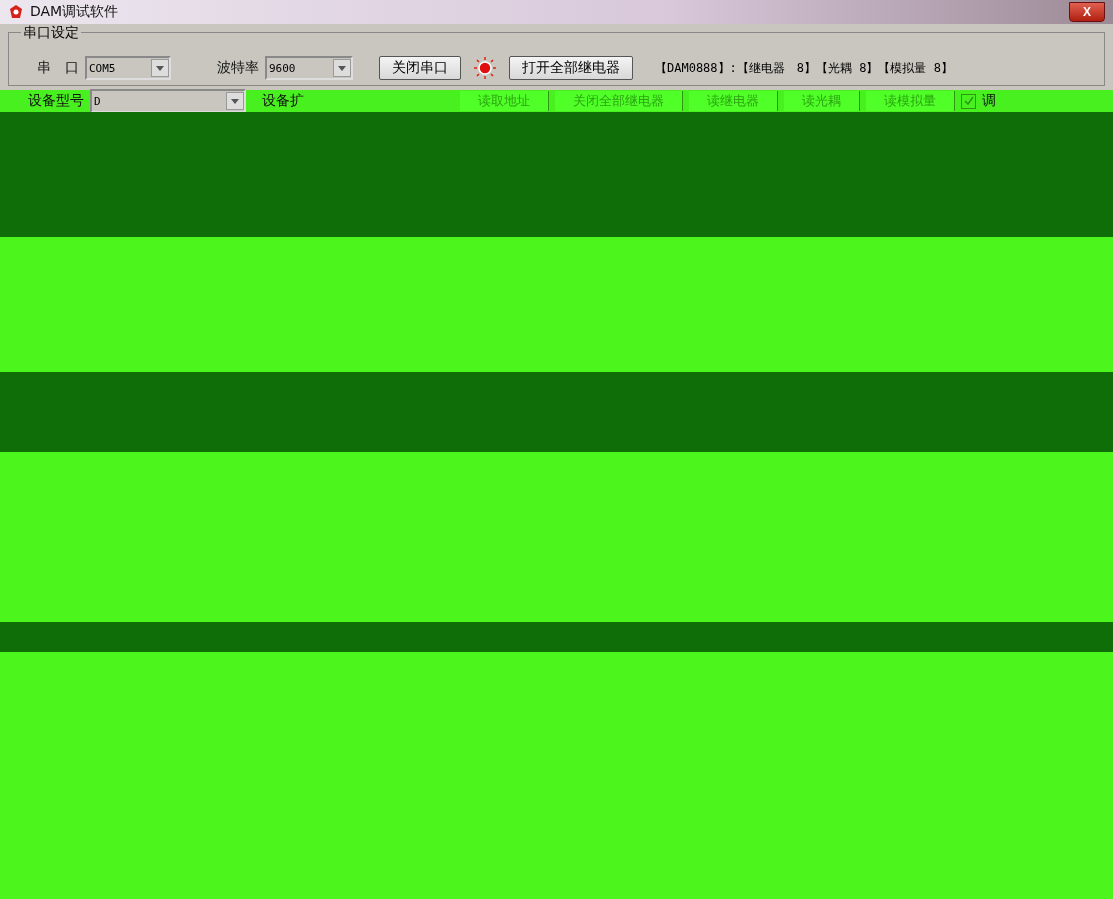 This screenshot has height=899, width=1113. Describe the element at coordinates (822, 101) in the screenshot. I see `toolbar-button: 读光耦` at that location.